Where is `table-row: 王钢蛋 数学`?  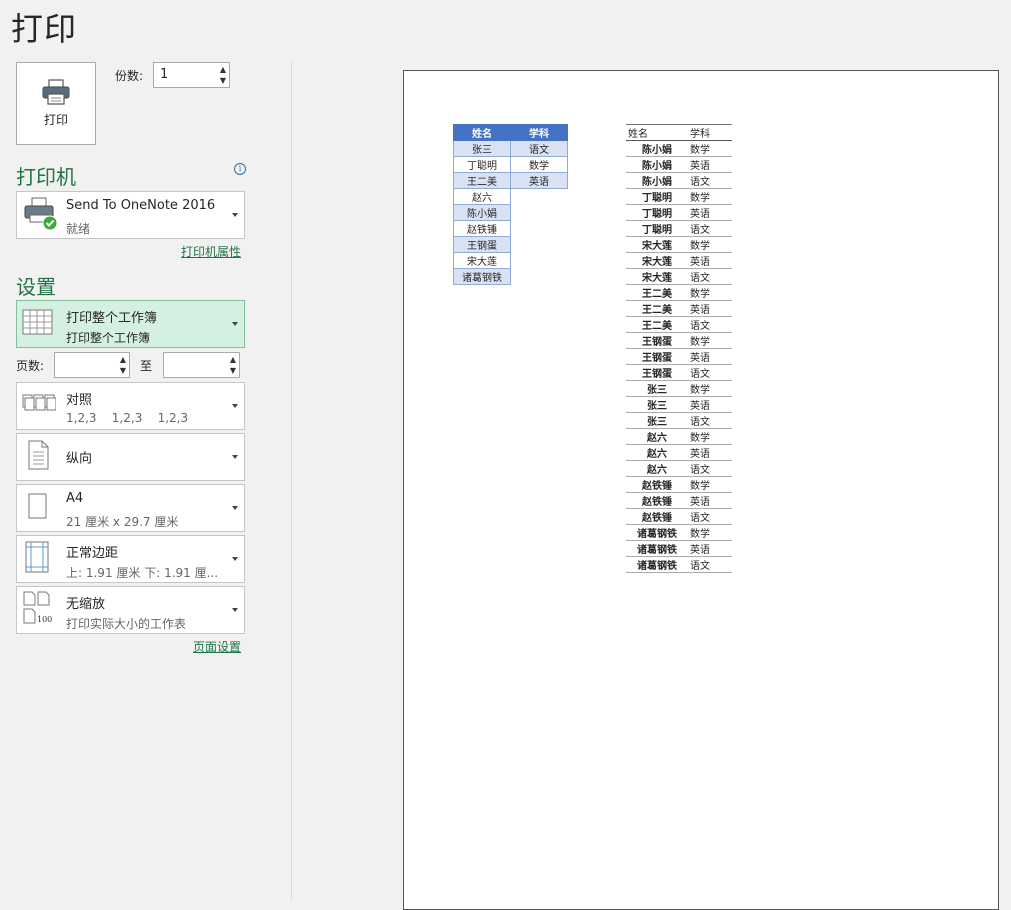 table-row: 王钢蛋 数学 is located at coordinates (679, 340).